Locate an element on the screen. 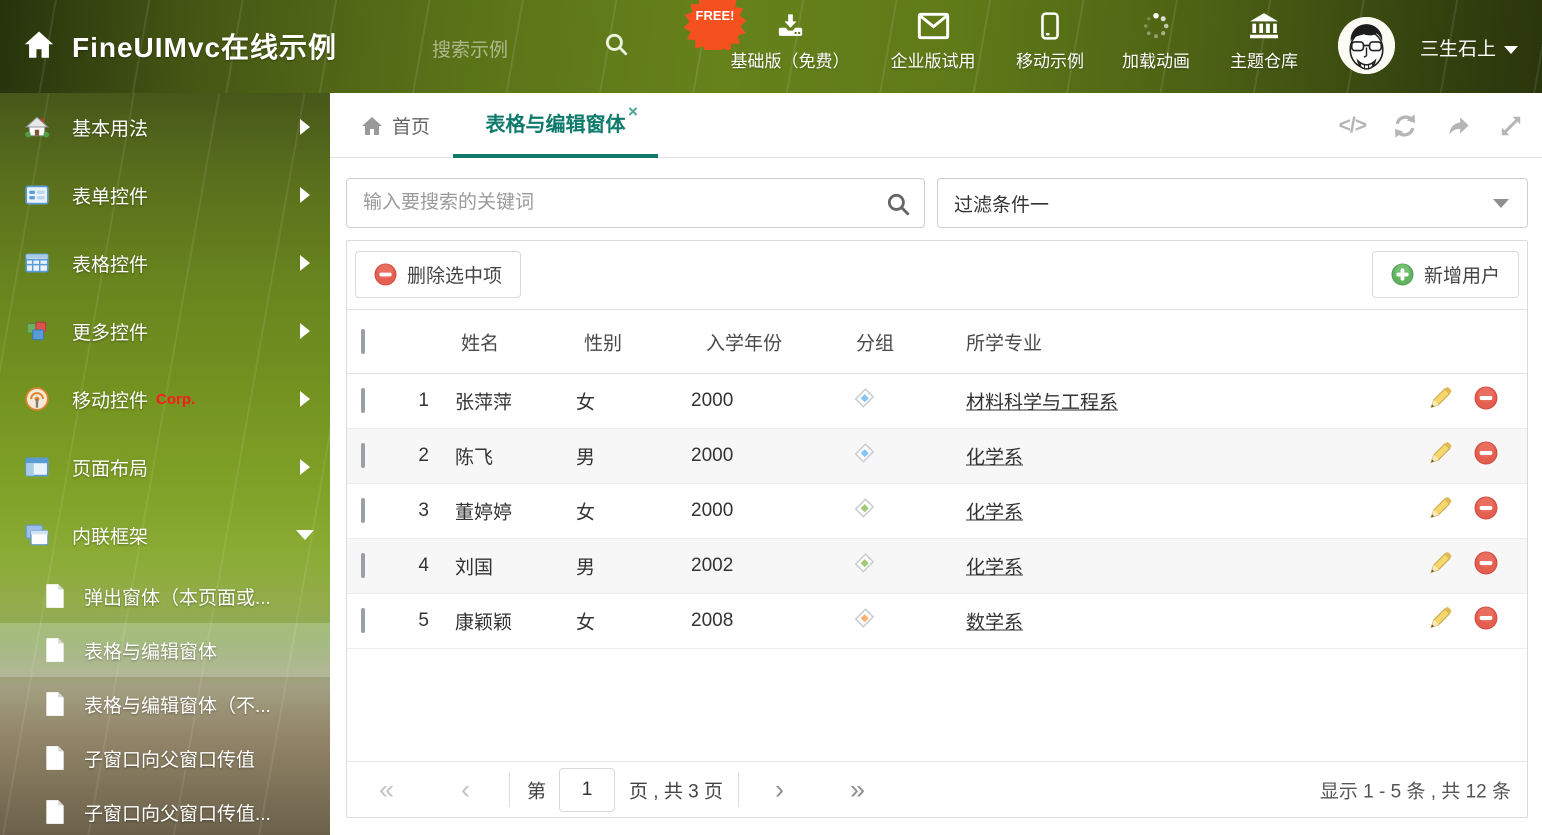 The width and height of the screenshot is (1542, 835). sidebar-item-label: 移动控件 is located at coordinates (110, 401).